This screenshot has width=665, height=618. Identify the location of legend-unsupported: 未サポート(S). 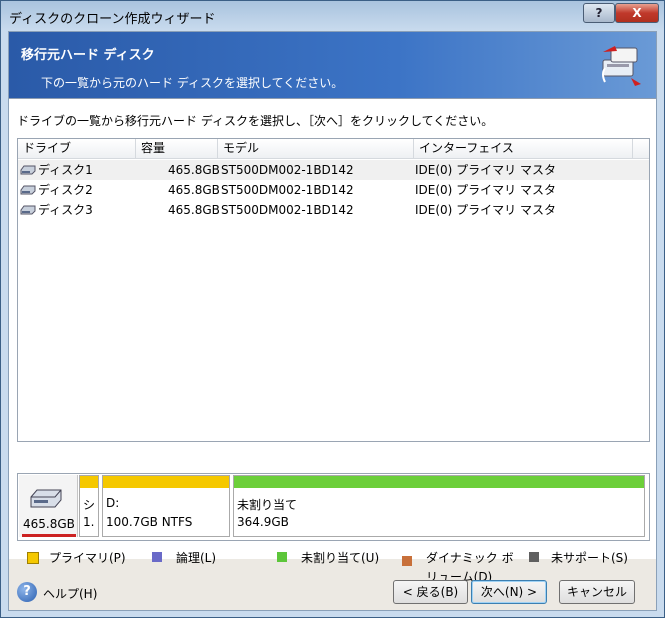
(589, 558).